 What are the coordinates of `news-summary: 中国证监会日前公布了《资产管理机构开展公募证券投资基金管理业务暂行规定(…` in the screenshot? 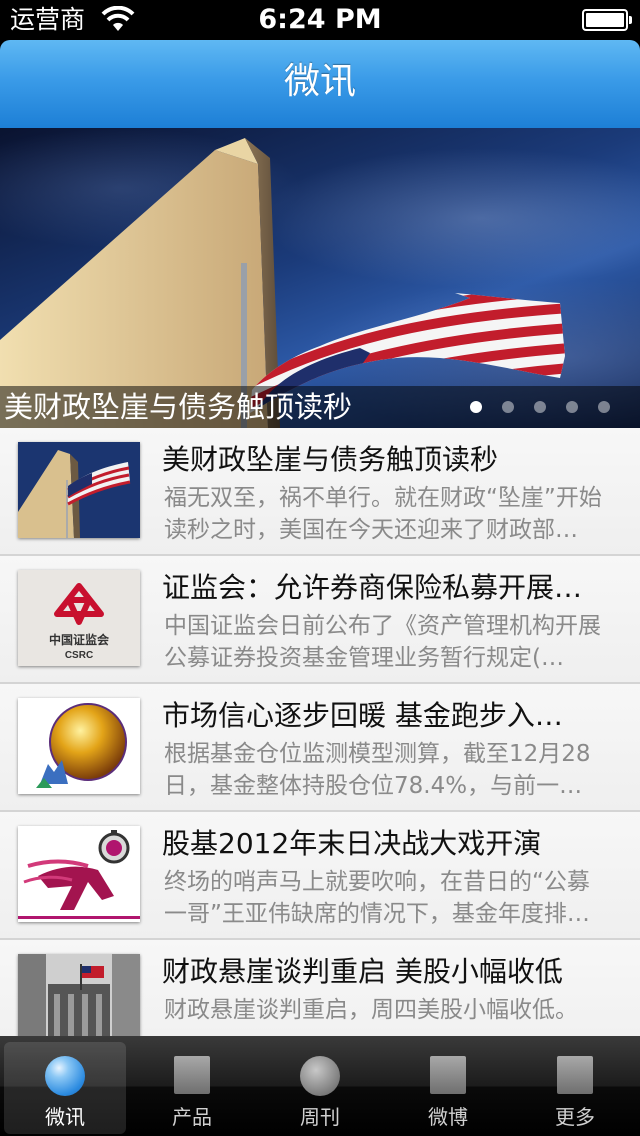 It's located at (382, 642).